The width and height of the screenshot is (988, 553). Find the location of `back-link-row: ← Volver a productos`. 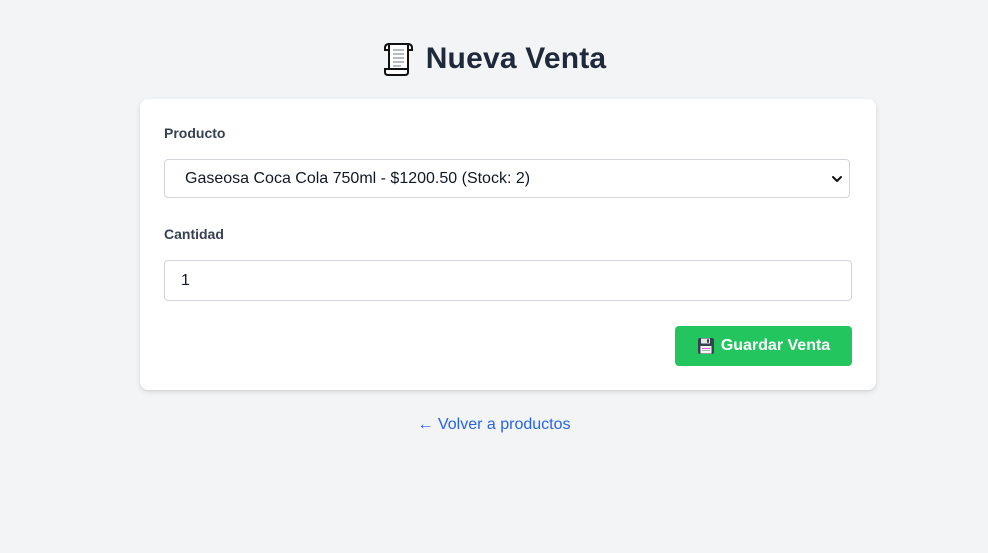

back-link-row: ← Volver a productos is located at coordinates (494, 425).